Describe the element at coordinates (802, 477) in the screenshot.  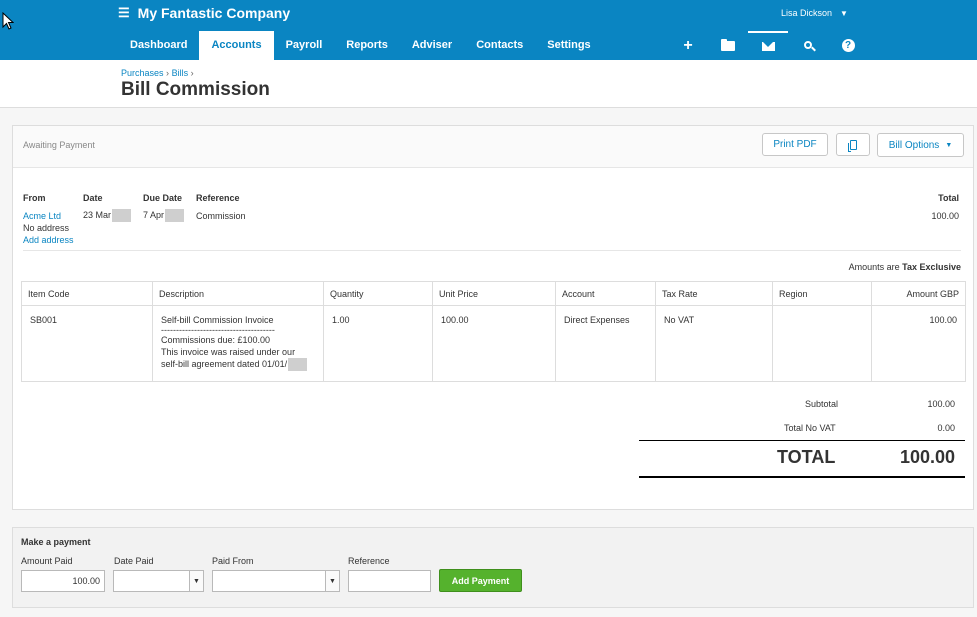
I see `total-rule-bottom` at that location.